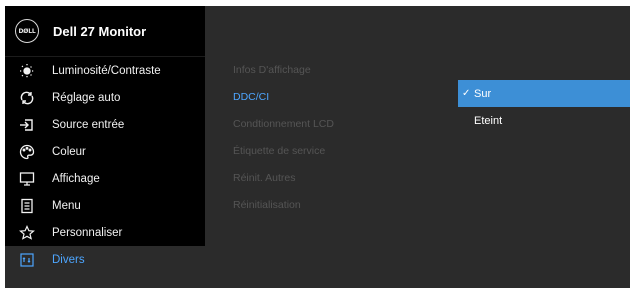  Describe the element at coordinates (87, 232) in the screenshot. I see `menu-item-label: Personnaliser` at that location.